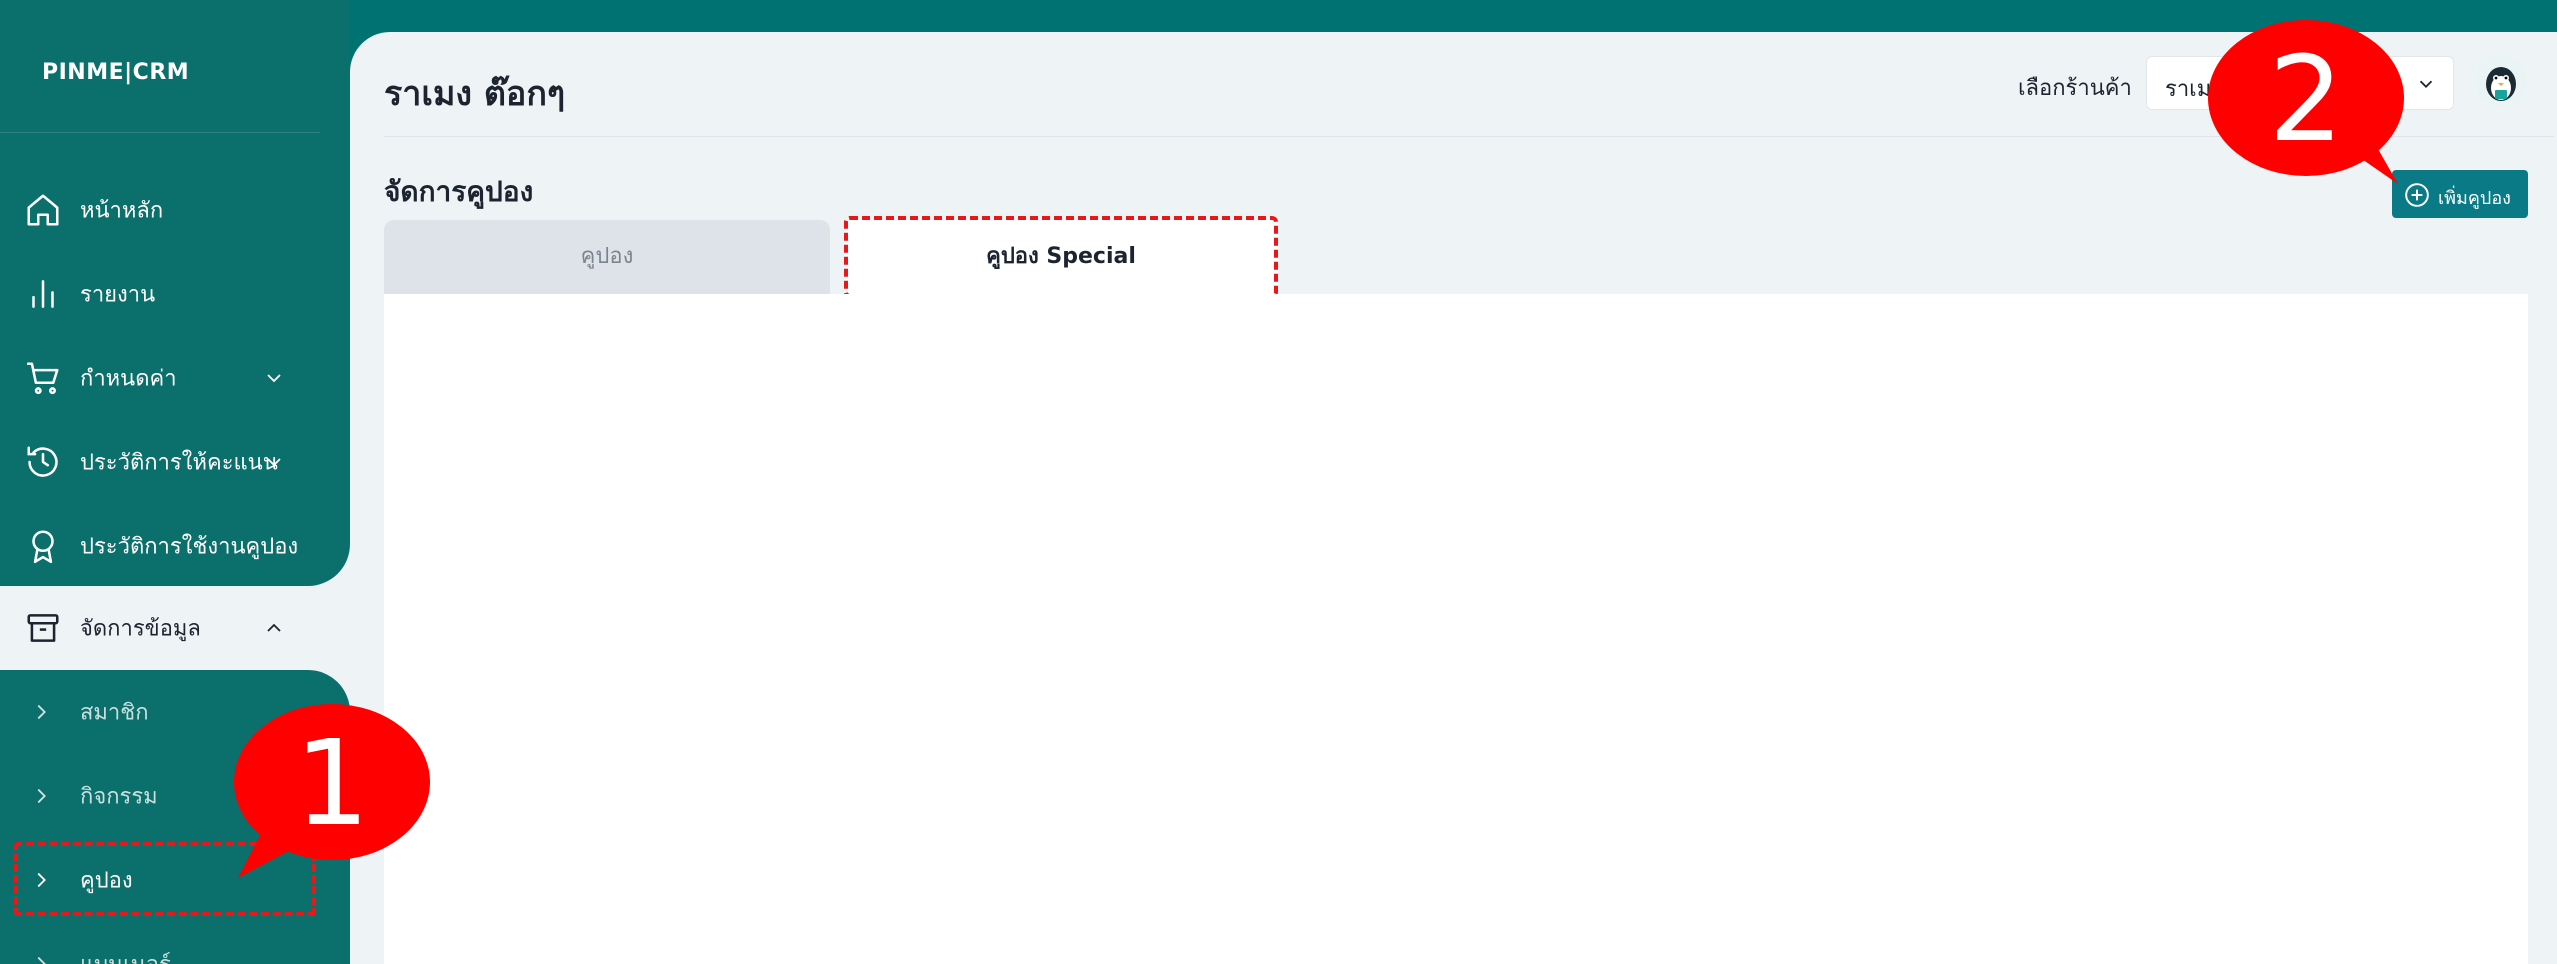  Describe the element at coordinates (122, 211) in the screenshot. I see `sidebar-item-label: หน้าหลัก` at that location.